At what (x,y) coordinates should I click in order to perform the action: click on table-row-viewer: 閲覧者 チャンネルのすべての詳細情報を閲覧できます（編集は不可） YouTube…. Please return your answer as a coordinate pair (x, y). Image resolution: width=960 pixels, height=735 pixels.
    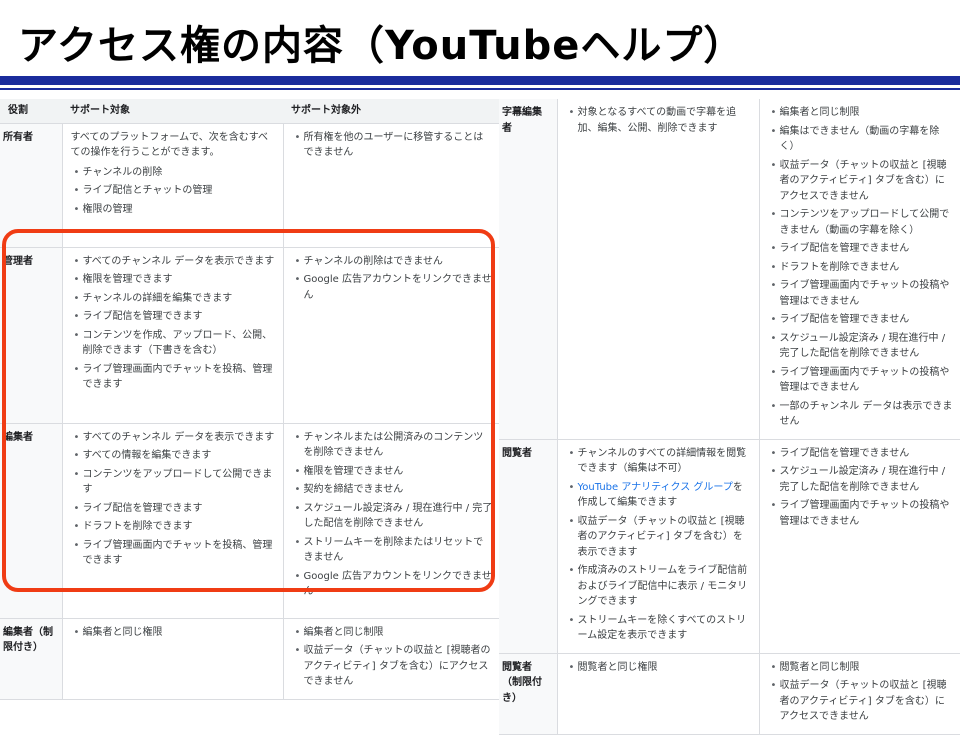
    Looking at the image, I should click on (729, 546).